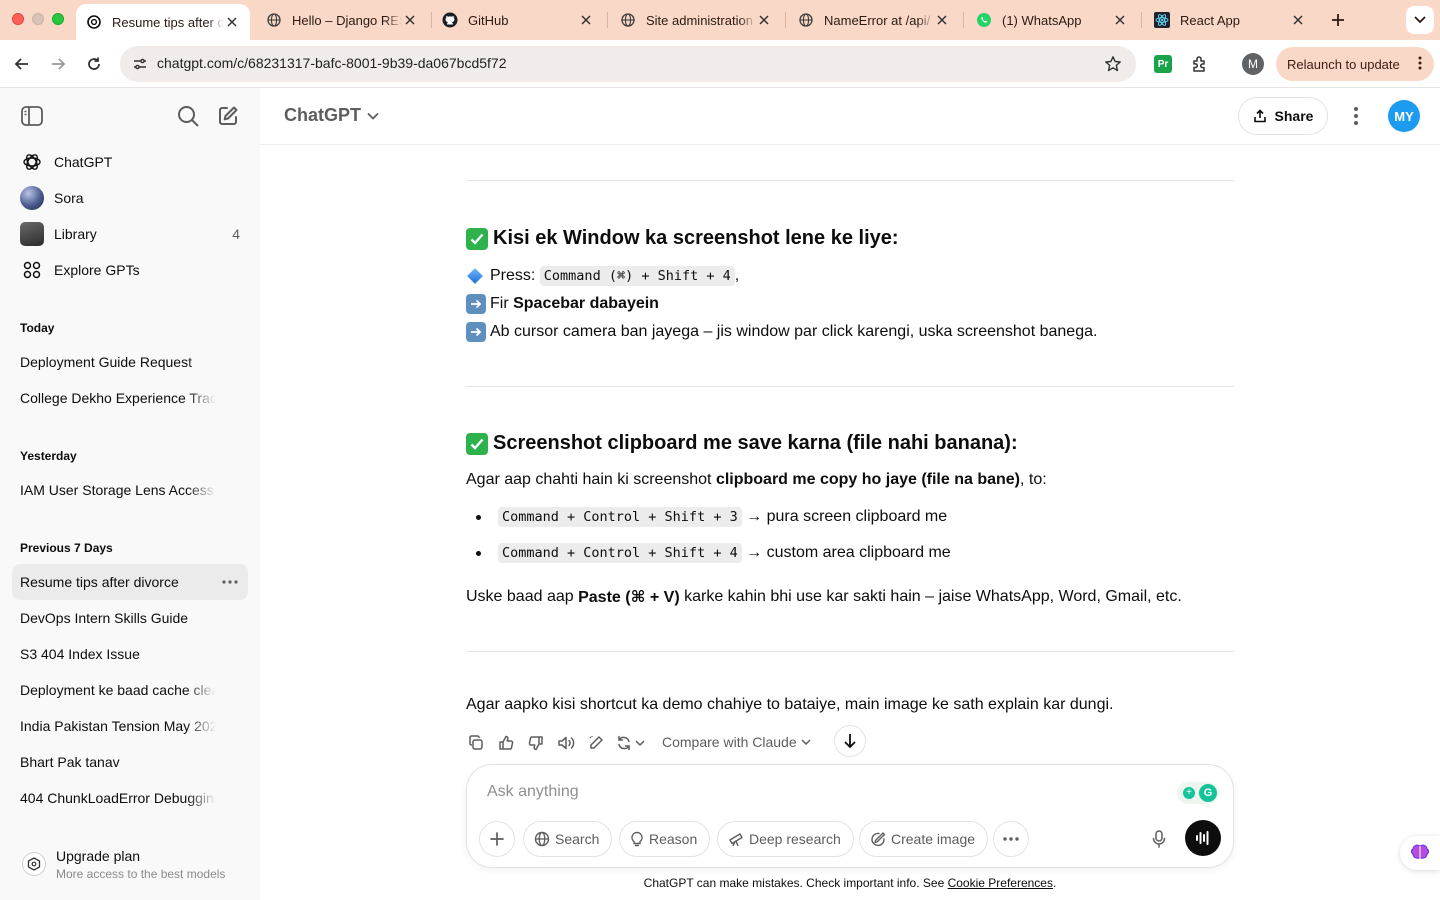 This screenshot has width=1440, height=900. Describe the element at coordinates (620, 517) in the screenshot. I see `shortcut-code: Command + Control + Shift + 3` at that location.